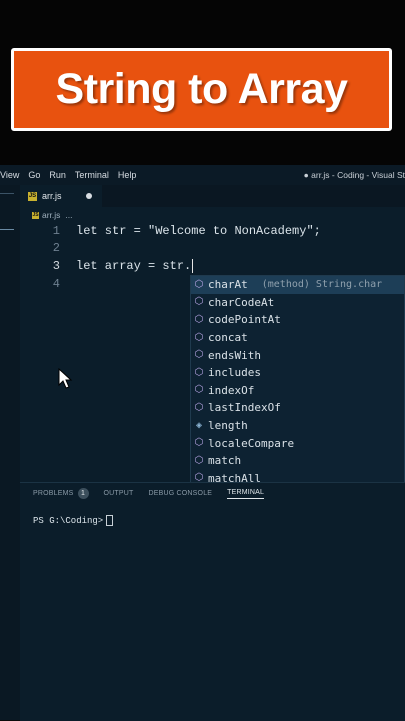 The height and width of the screenshot is (721, 405). Describe the element at coordinates (68, 520) in the screenshot. I see `prompt-text: PS G:\Coding>` at that location.